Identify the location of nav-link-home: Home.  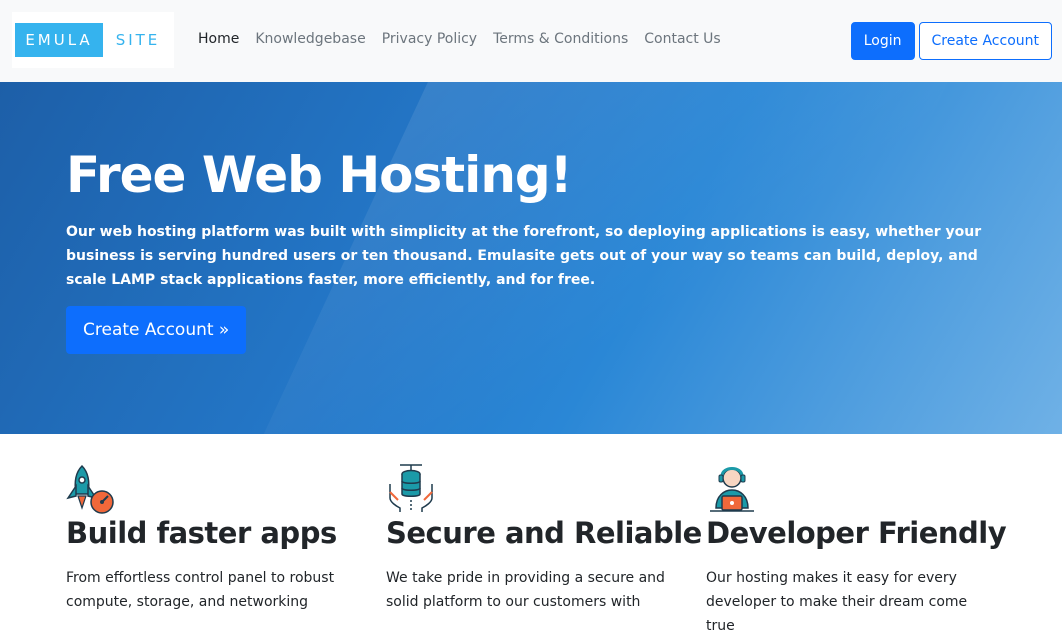
(218, 39).